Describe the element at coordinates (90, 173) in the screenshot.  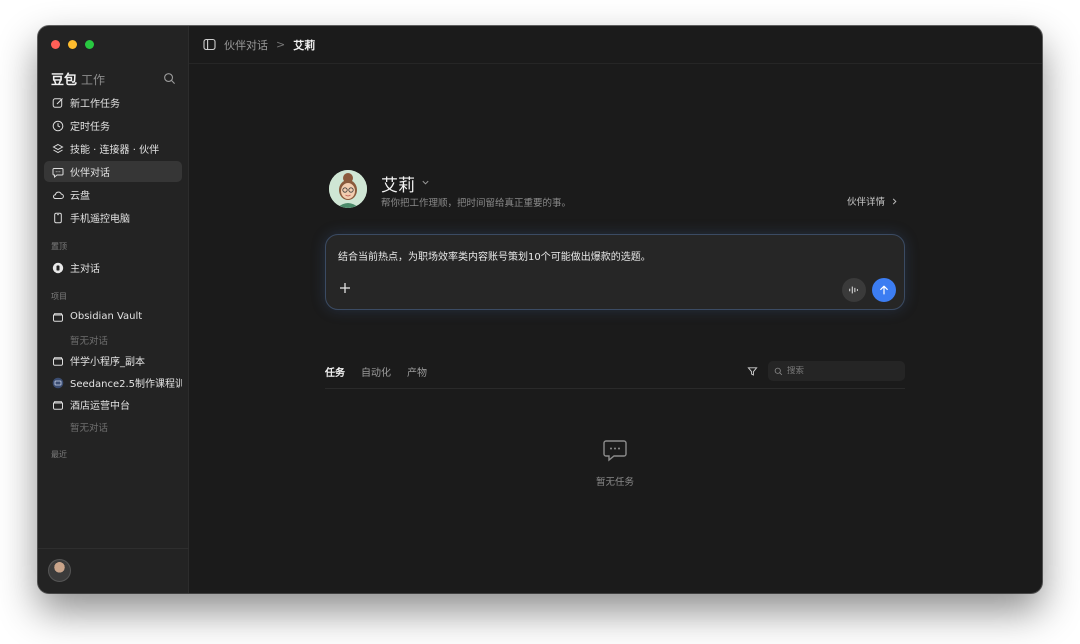
I see `nav-label: 伙伴对话` at that location.